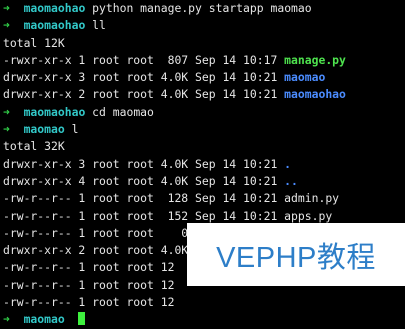  What do you see at coordinates (288, 163) in the screenshot?
I see `ls-entry-name: .` at bounding box center [288, 163].